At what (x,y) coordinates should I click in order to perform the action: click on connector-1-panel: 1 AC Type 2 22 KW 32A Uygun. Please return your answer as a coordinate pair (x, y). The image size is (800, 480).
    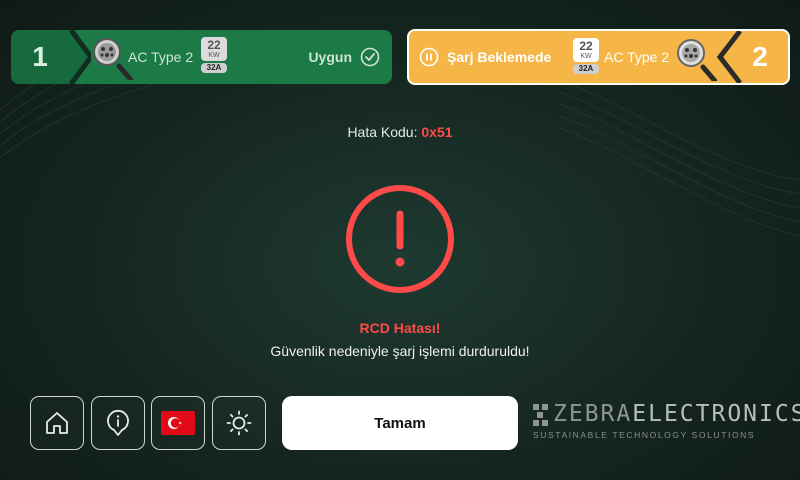
    Looking at the image, I should click on (201, 57).